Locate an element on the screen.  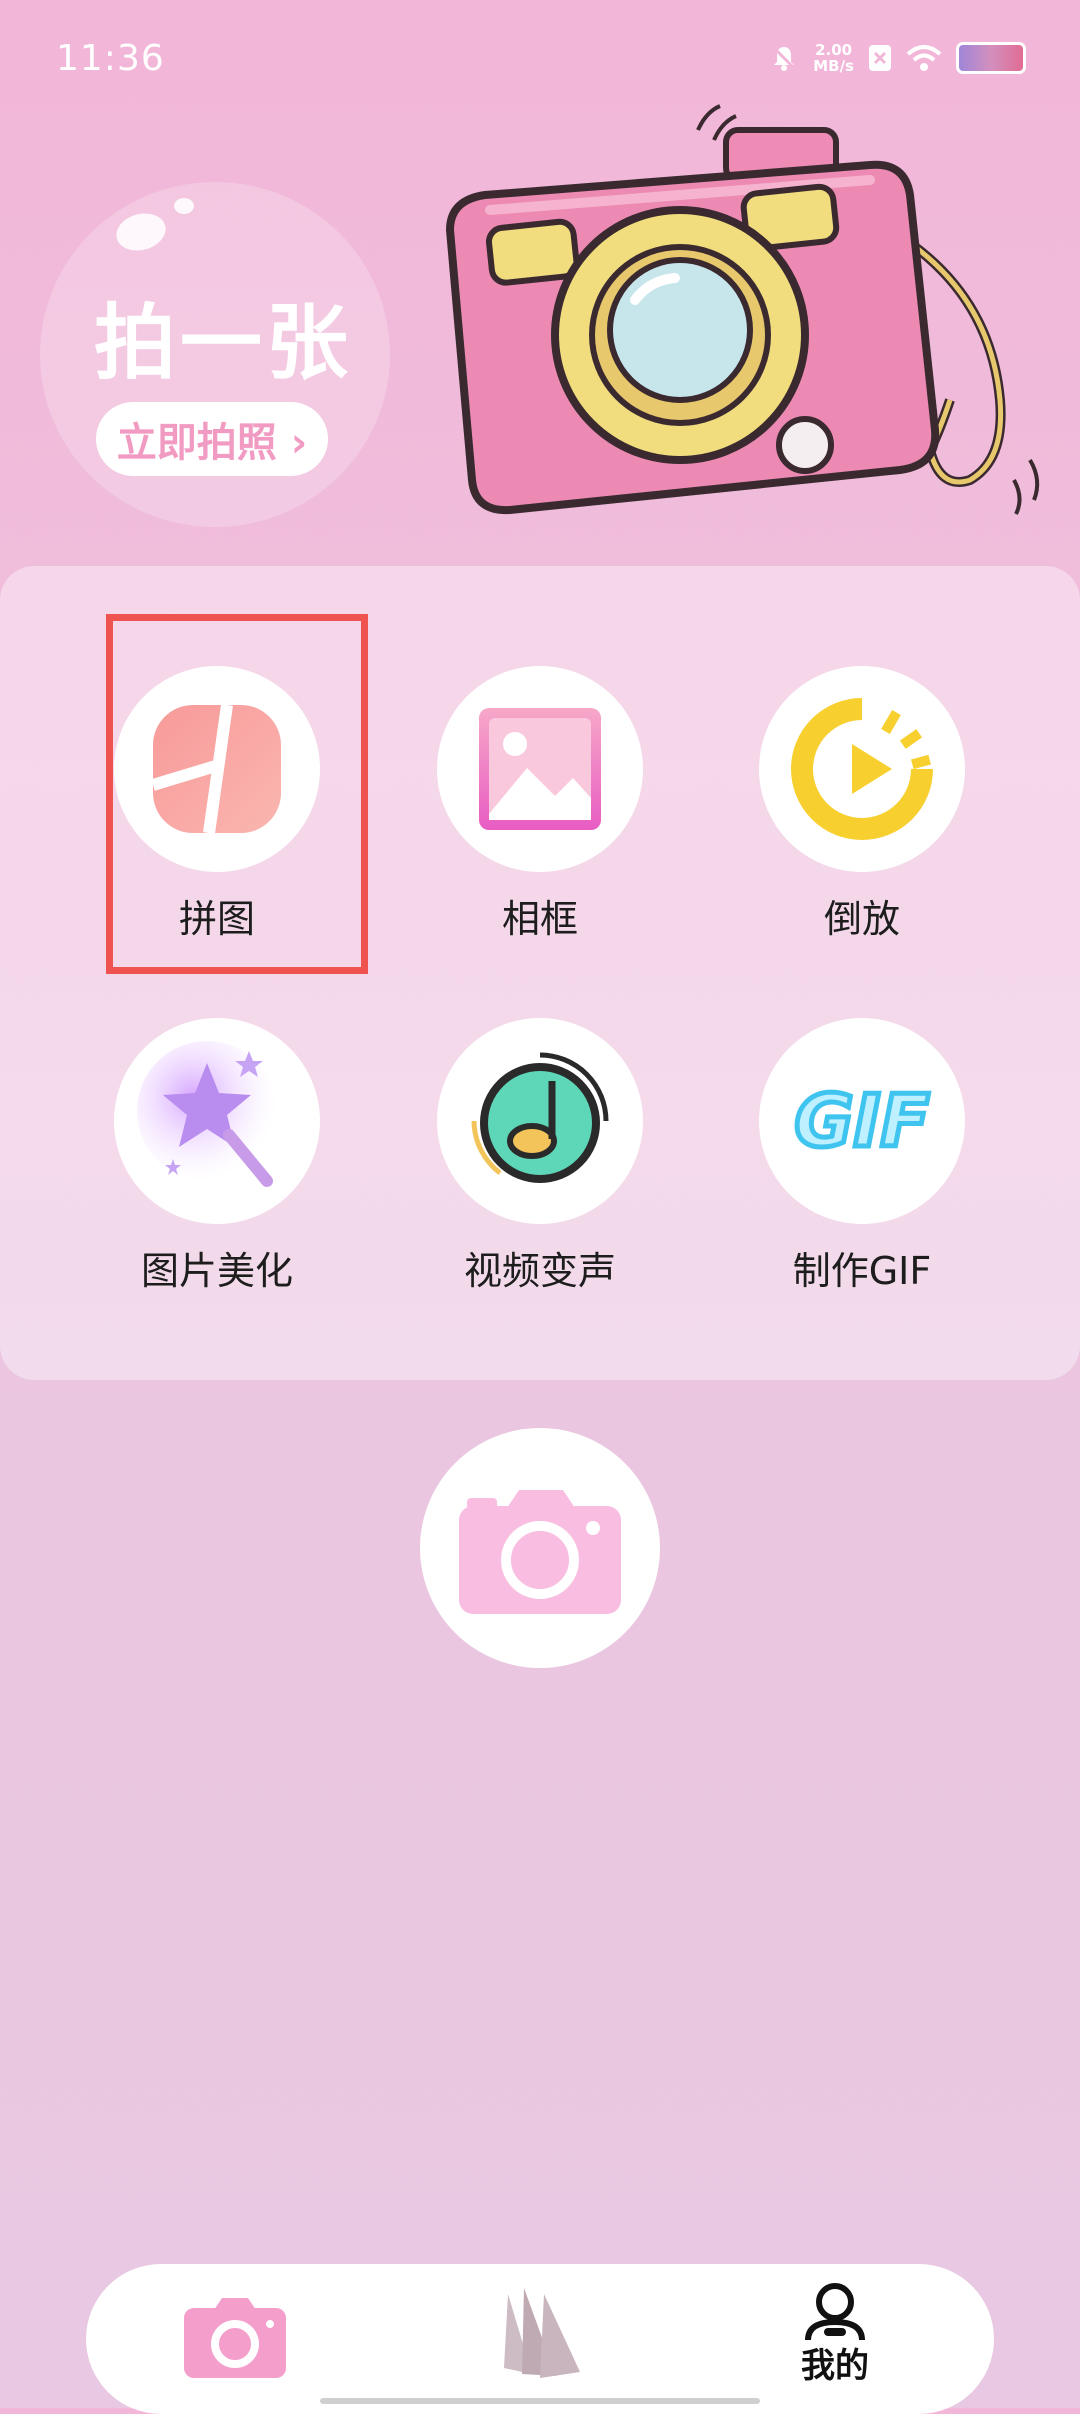
reverse-icon-circle is located at coordinates (862, 769).